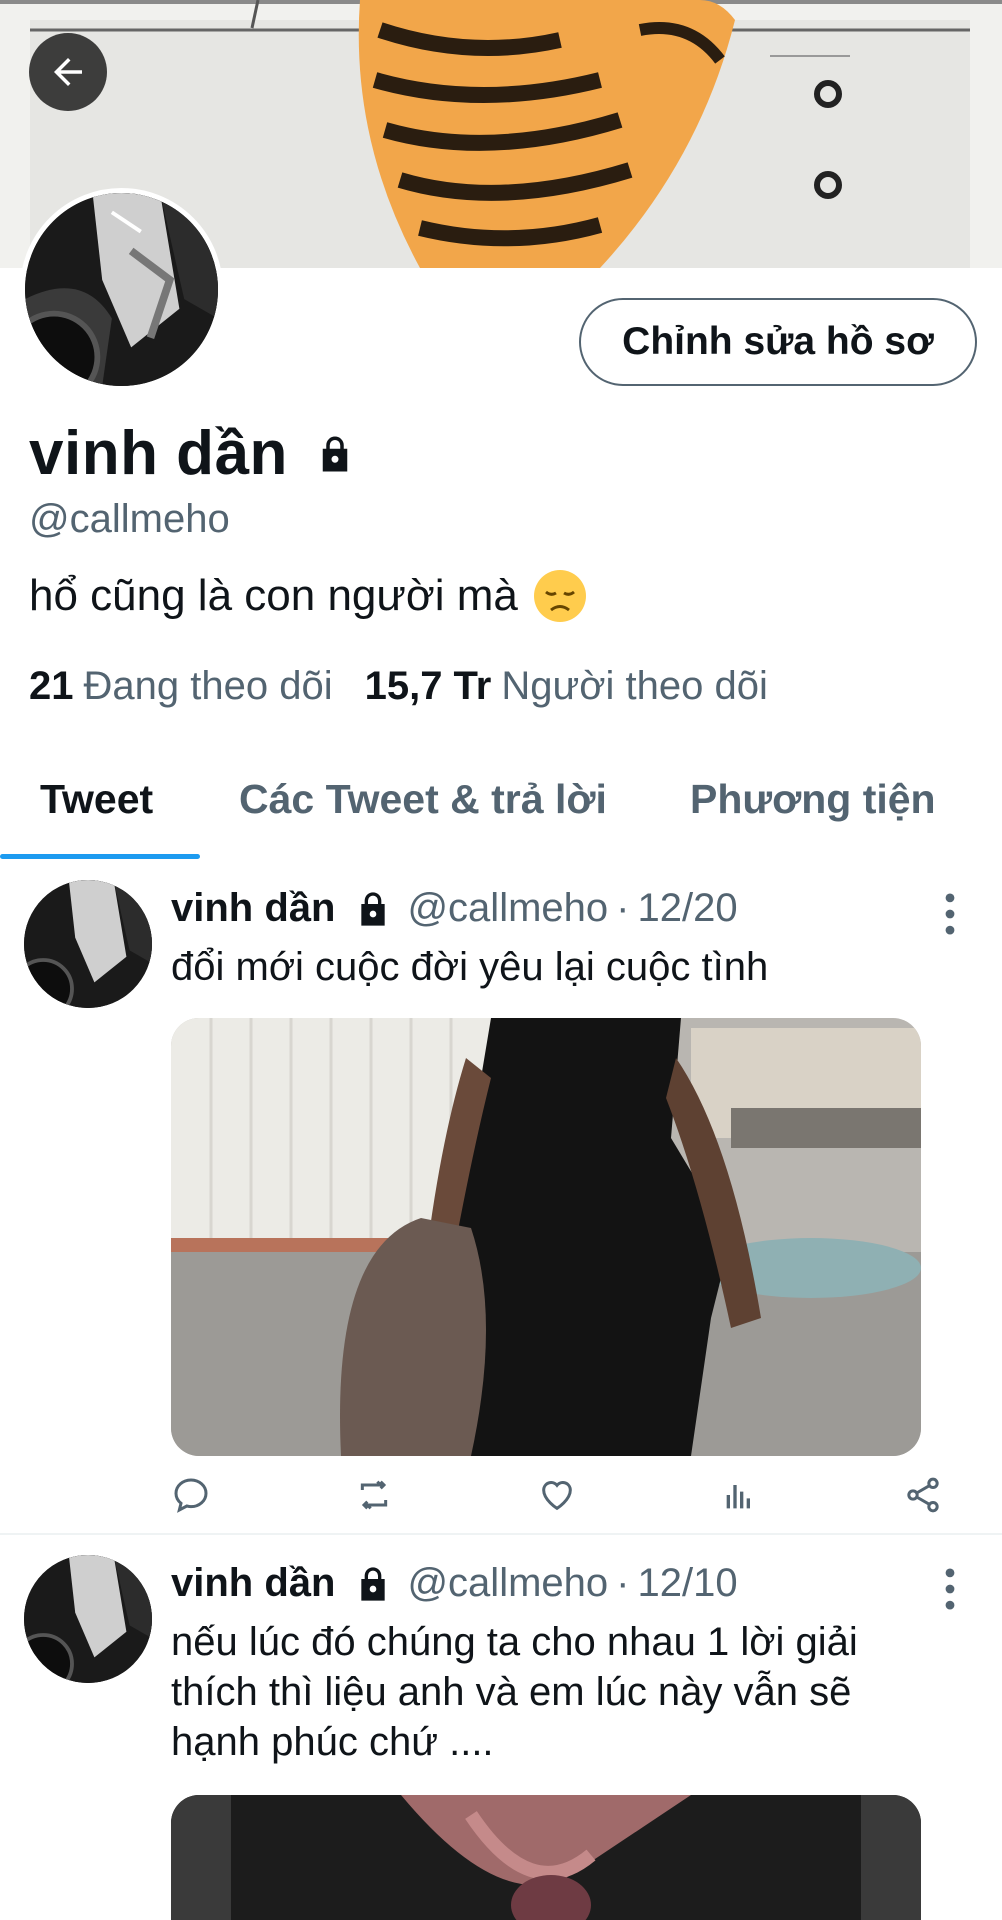 The width and height of the screenshot is (1002, 1920). I want to click on tweet-text: đổi mới cuộc đời yêu lại cuộc tình, so click(470, 967).